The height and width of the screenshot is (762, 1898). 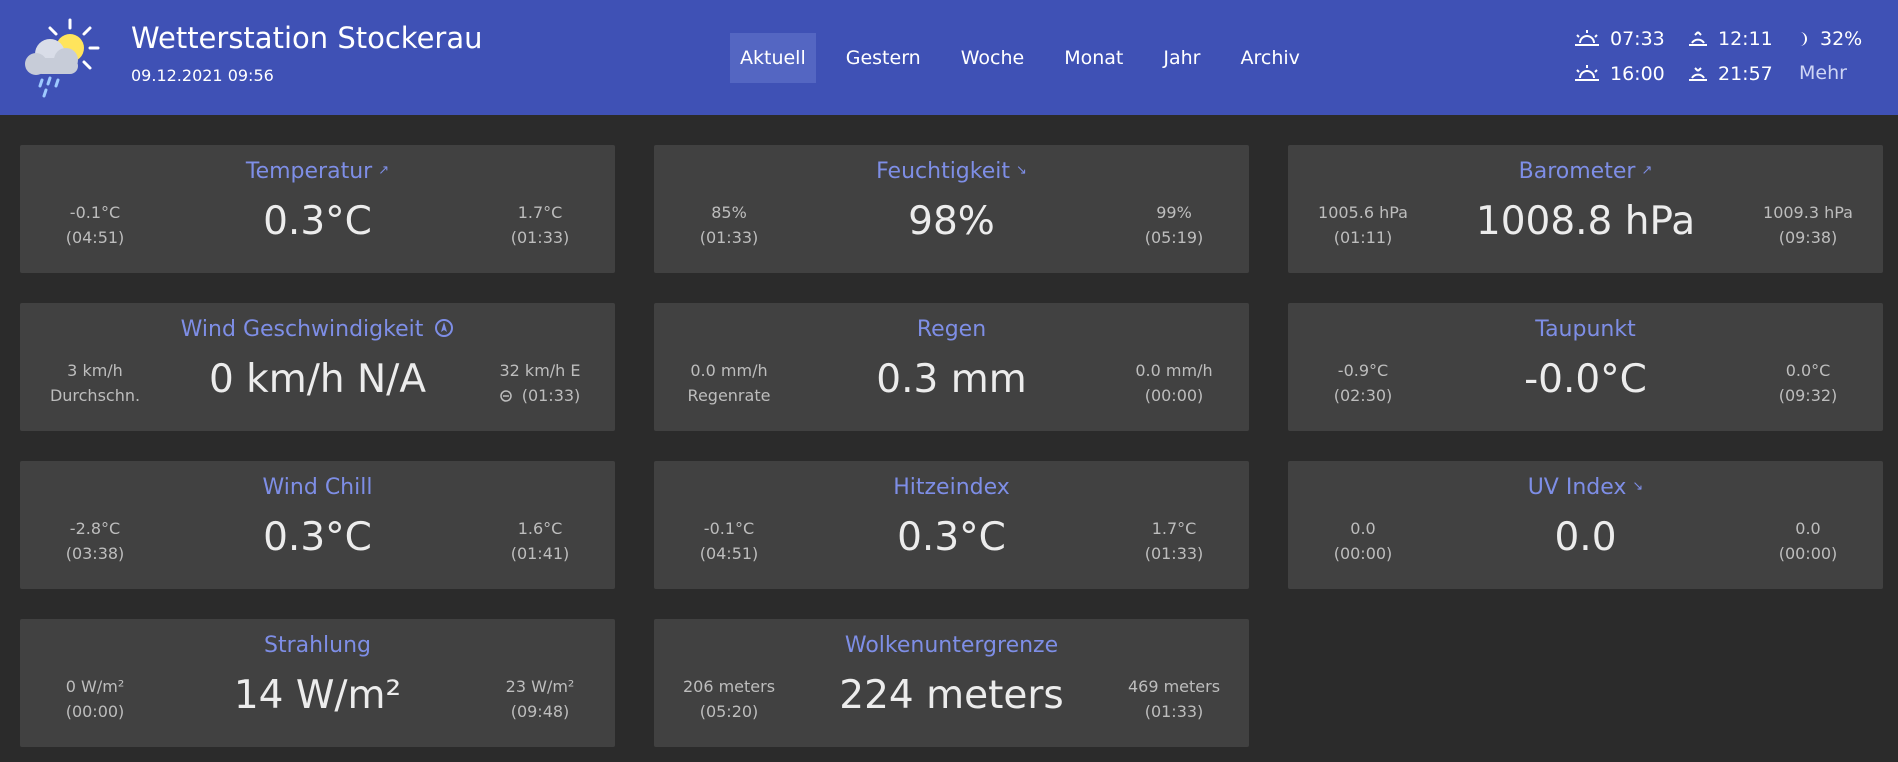 What do you see at coordinates (943, 171) in the screenshot?
I see `card-title: Feuchtigkeit` at bounding box center [943, 171].